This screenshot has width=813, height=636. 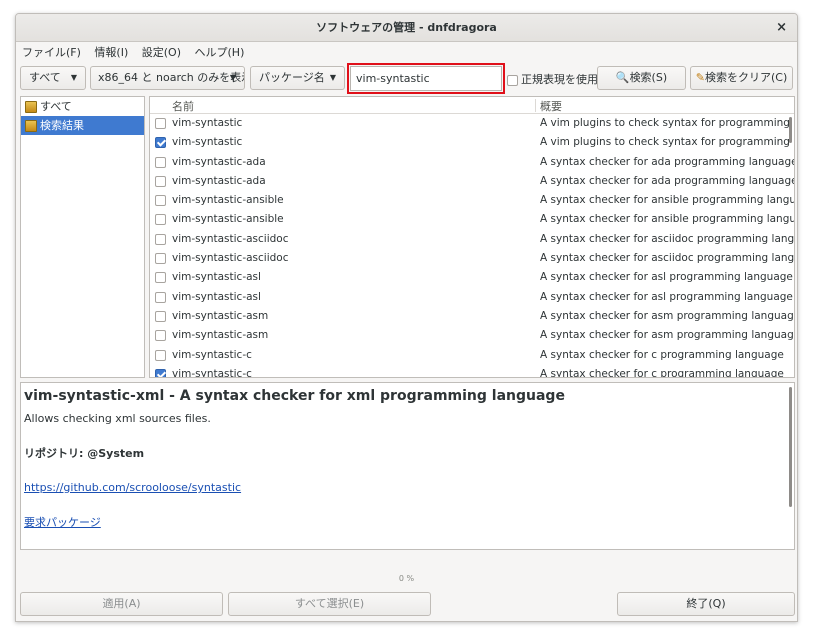 I want to click on window-title: ソフトウェアの管理 - dnfdragora, so click(x=406, y=27).